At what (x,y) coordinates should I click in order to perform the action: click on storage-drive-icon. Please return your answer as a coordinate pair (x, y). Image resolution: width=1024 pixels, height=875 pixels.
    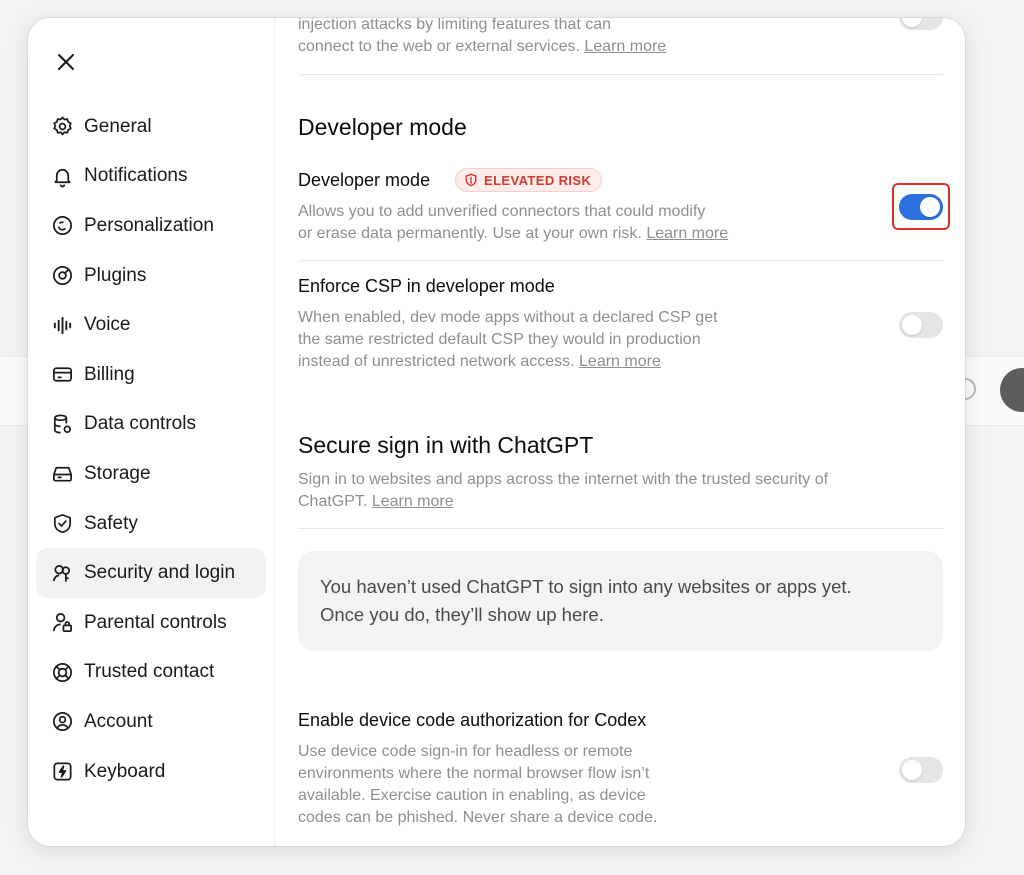
    Looking at the image, I should click on (62, 474).